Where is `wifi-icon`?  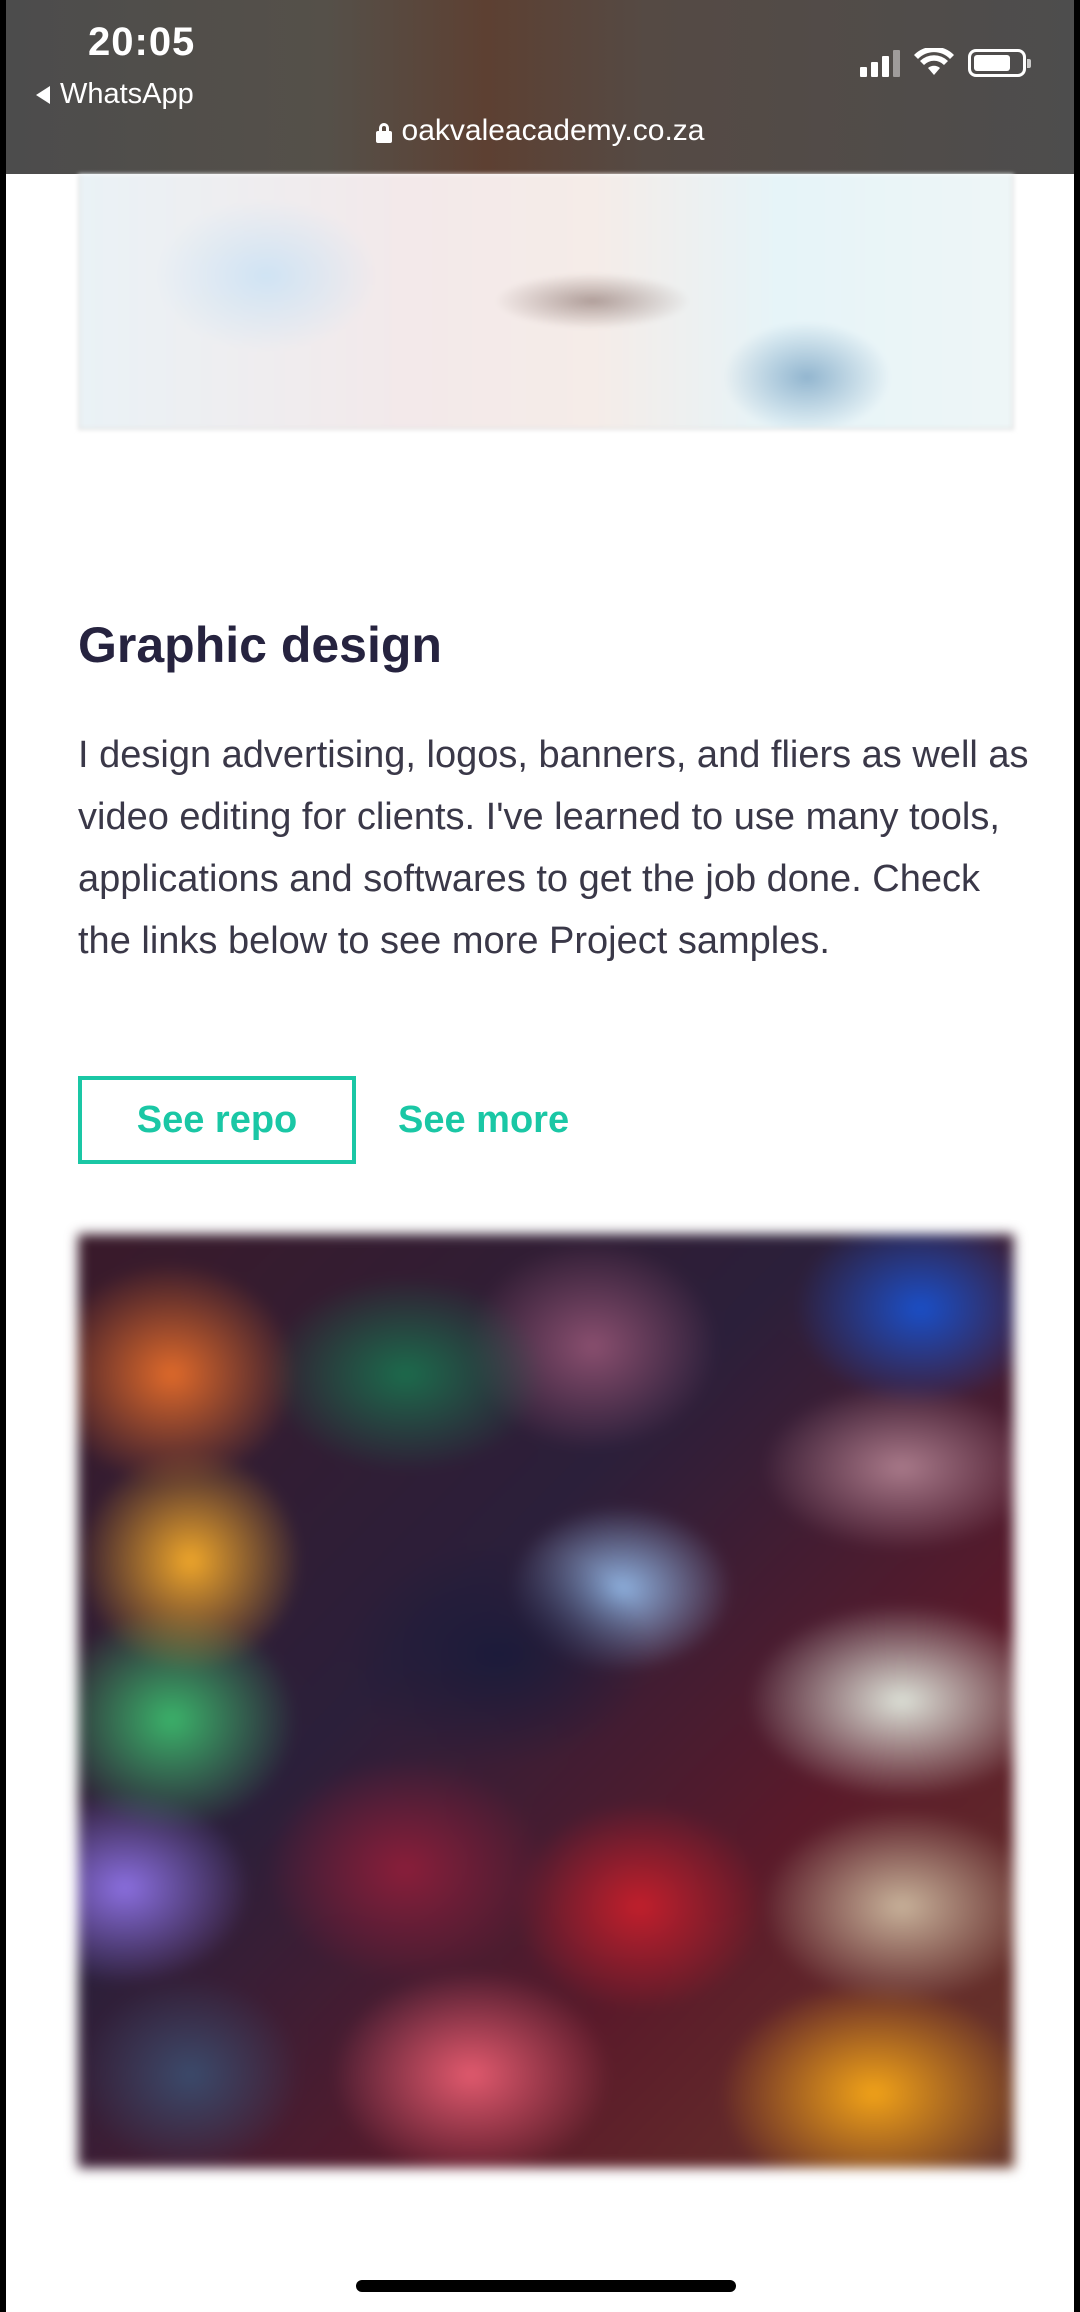
wifi-icon is located at coordinates (934, 61).